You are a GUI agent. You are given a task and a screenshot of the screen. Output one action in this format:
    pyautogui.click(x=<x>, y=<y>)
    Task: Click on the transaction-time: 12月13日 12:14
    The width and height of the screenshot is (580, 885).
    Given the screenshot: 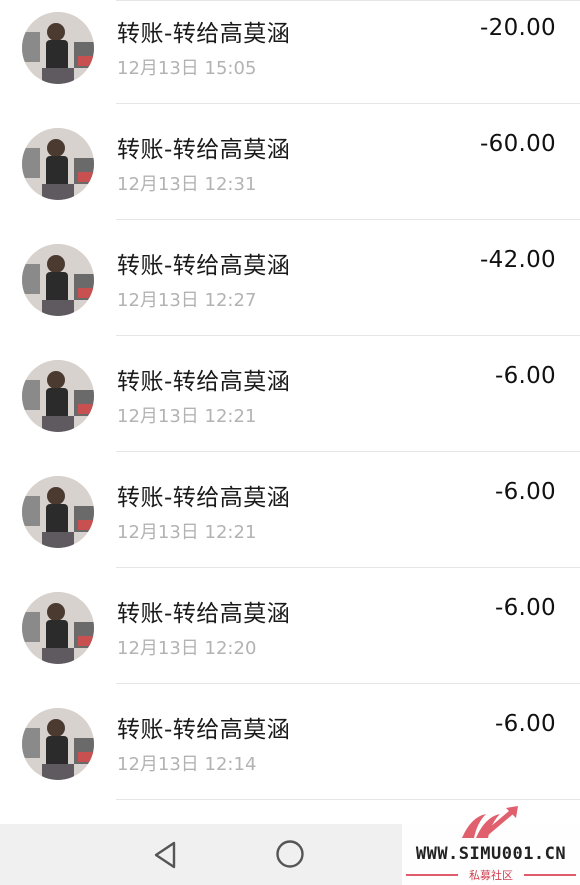 What is the action you would take?
    pyautogui.click(x=187, y=764)
    